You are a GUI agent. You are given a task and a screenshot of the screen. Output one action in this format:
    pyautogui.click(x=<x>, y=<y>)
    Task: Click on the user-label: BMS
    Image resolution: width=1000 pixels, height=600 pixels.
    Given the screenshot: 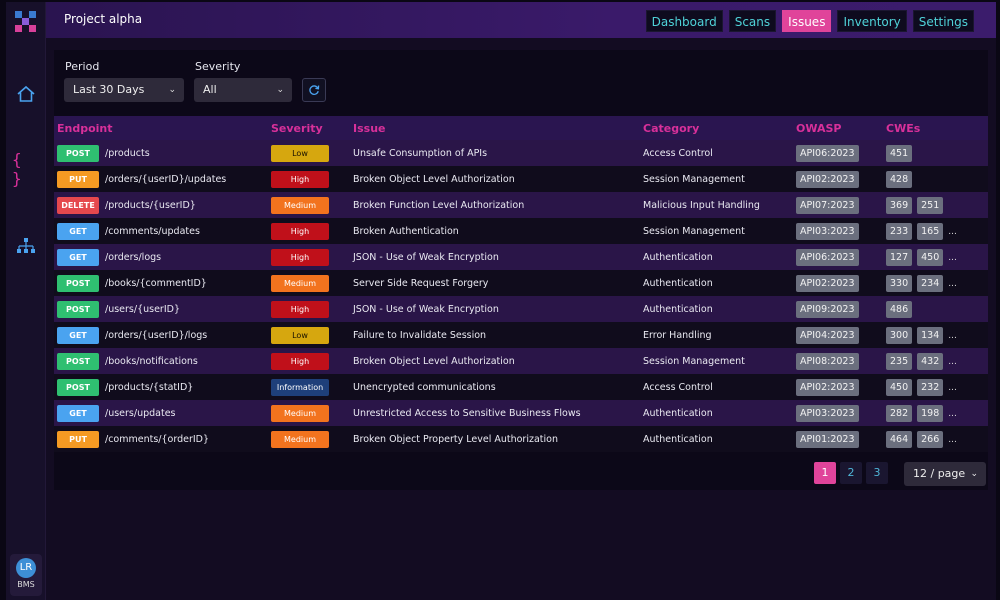 What is the action you would take?
    pyautogui.click(x=26, y=584)
    